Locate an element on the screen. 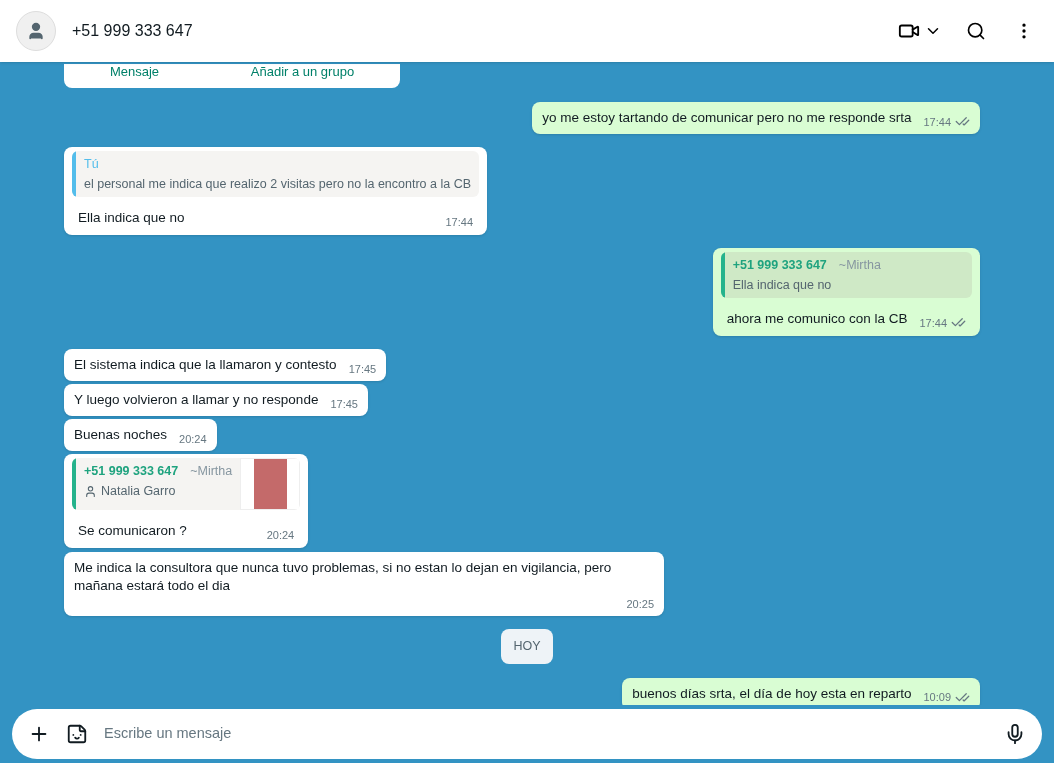 The height and width of the screenshot is (763, 1054). message-text: El sistema indica que la llamaron y contesto is located at coordinates (205, 365).